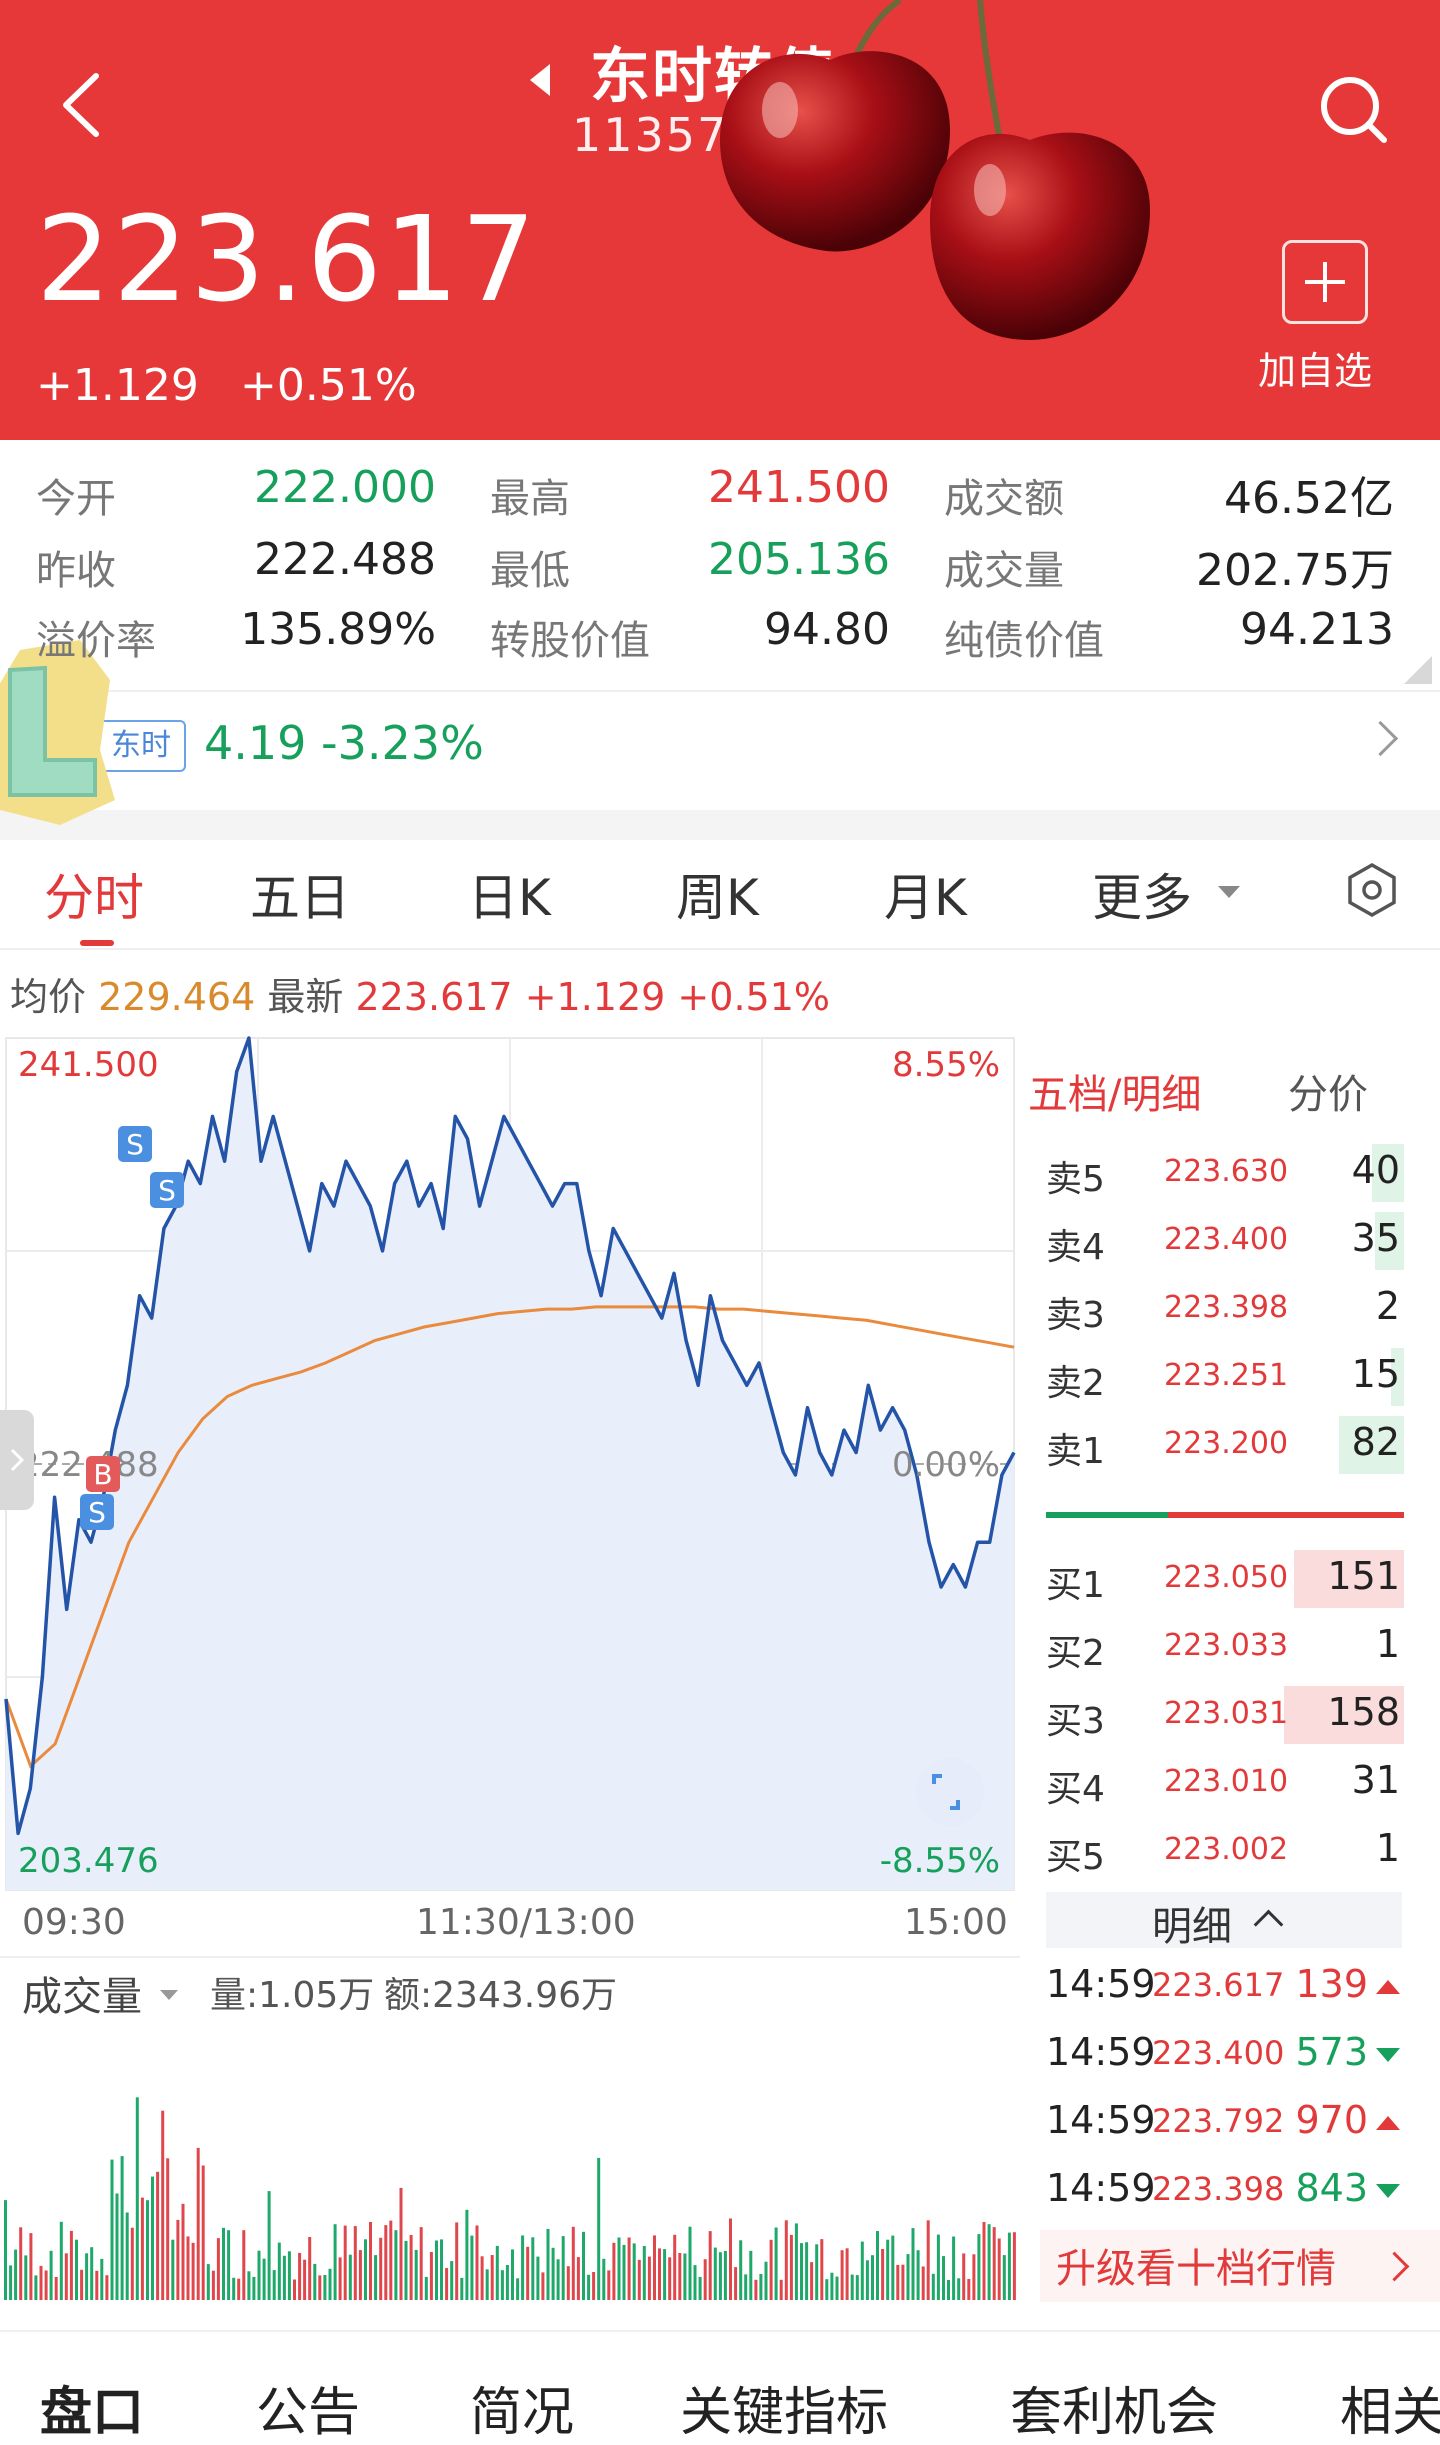 Image resolution: width=1440 pixels, height=2445 pixels. What do you see at coordinates (287, 259) in the screenshot?
I see `current-price: 223.617` at bounding box center [287, 259].